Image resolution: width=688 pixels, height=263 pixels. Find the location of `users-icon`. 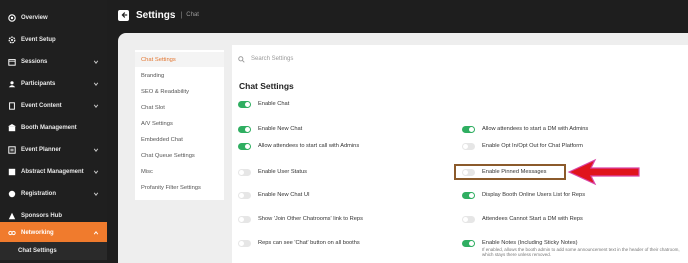

users-icon is located at coordinates (12, 84).